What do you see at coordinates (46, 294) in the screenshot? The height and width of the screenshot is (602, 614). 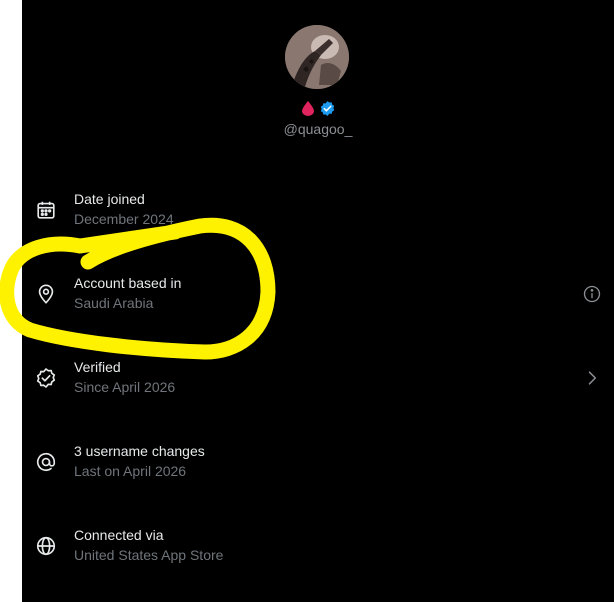 I see `location-pin-icon` at bounding box center [46, 294].